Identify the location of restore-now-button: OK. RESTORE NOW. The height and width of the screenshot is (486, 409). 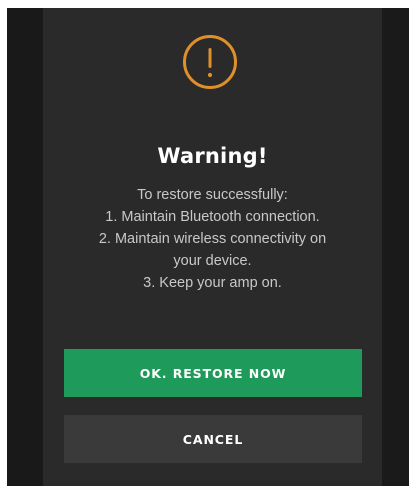
(213, 373).